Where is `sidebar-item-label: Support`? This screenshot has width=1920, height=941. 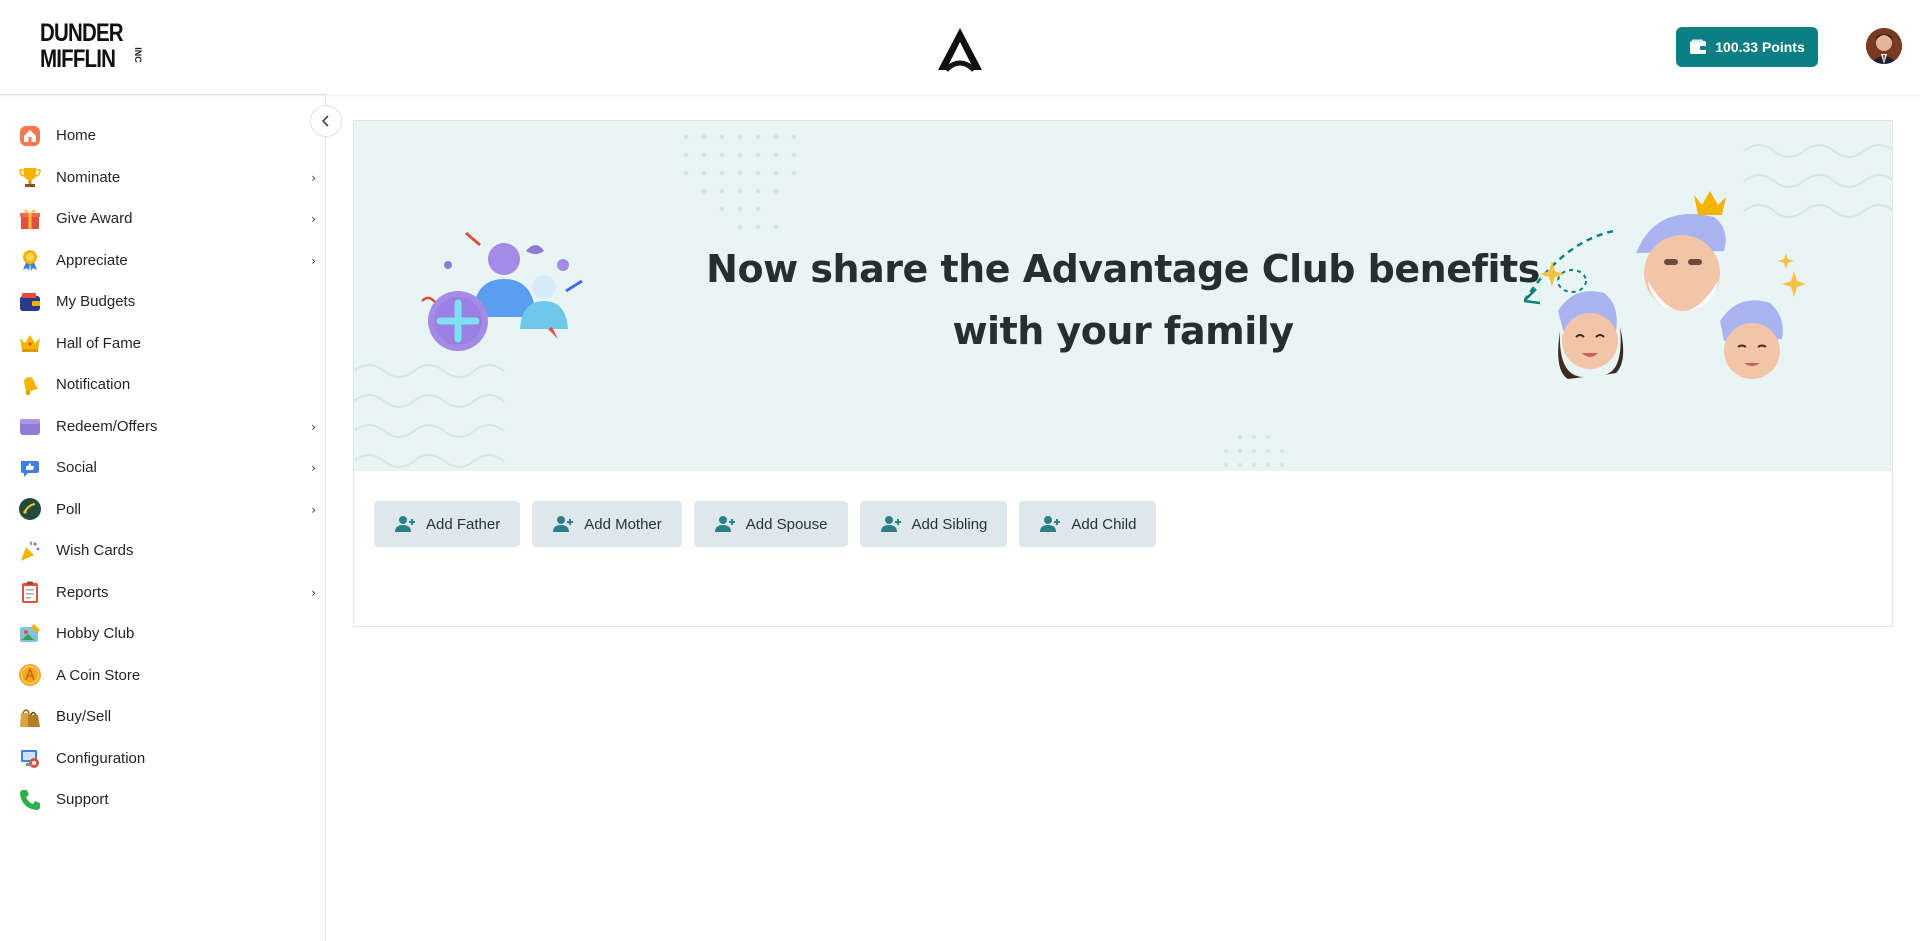 sidebar-item-label: Support is located at coordinates (82, 800).